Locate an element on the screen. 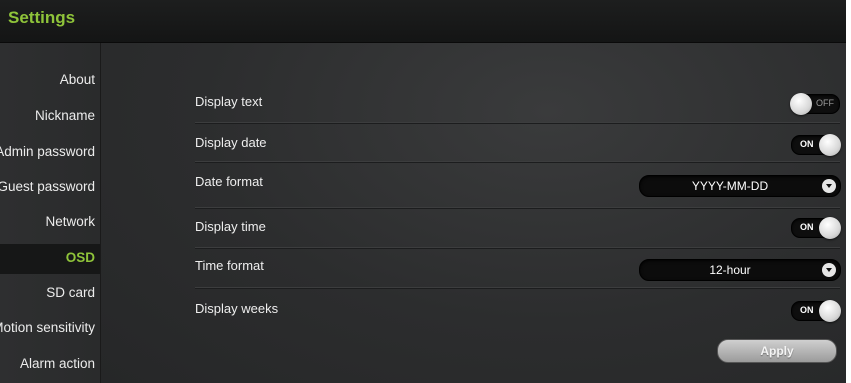 The height and width of the screenshot is (383, 851). display-text-label: Display text is located at coordinates (229, 101).